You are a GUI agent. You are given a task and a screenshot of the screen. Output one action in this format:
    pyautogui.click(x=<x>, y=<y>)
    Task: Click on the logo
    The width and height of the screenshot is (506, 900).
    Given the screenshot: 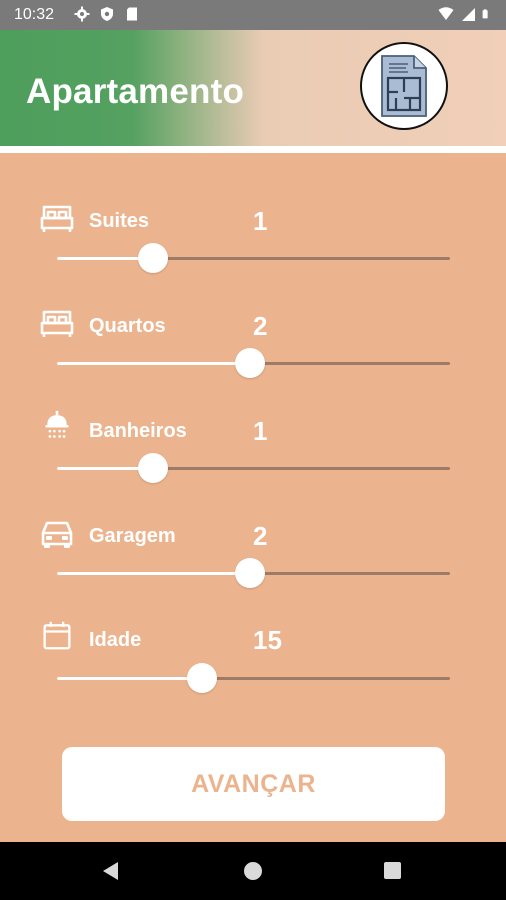 What is the action you would take?
    pyautogui.click(x=404, y=86)
    